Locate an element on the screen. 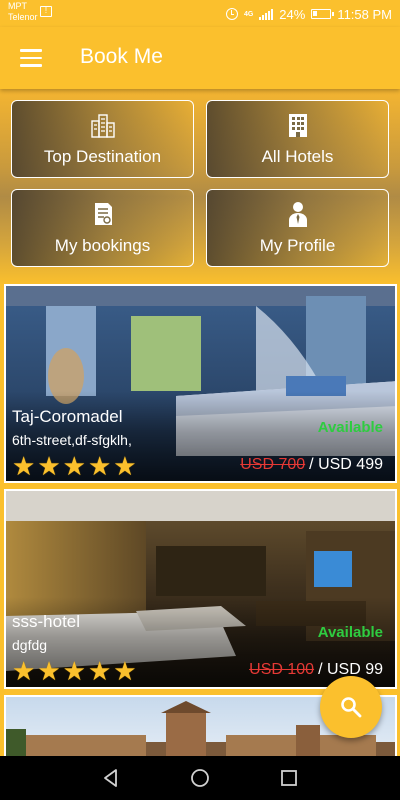 Image resolution: width=400 pixels, height=800 pixels. app-bar: Book Me is located at coordinates (200, 58).